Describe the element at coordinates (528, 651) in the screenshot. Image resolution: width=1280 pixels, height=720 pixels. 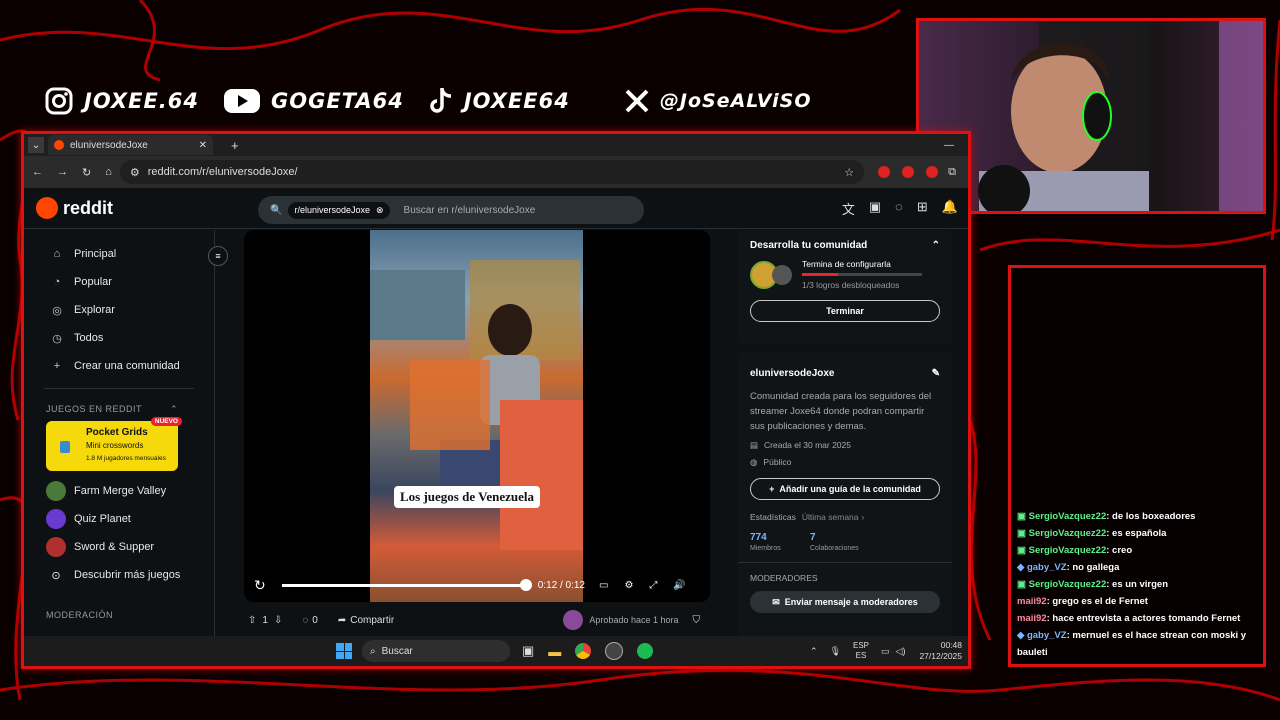
I see `task-view-icon: ▣` at that location.